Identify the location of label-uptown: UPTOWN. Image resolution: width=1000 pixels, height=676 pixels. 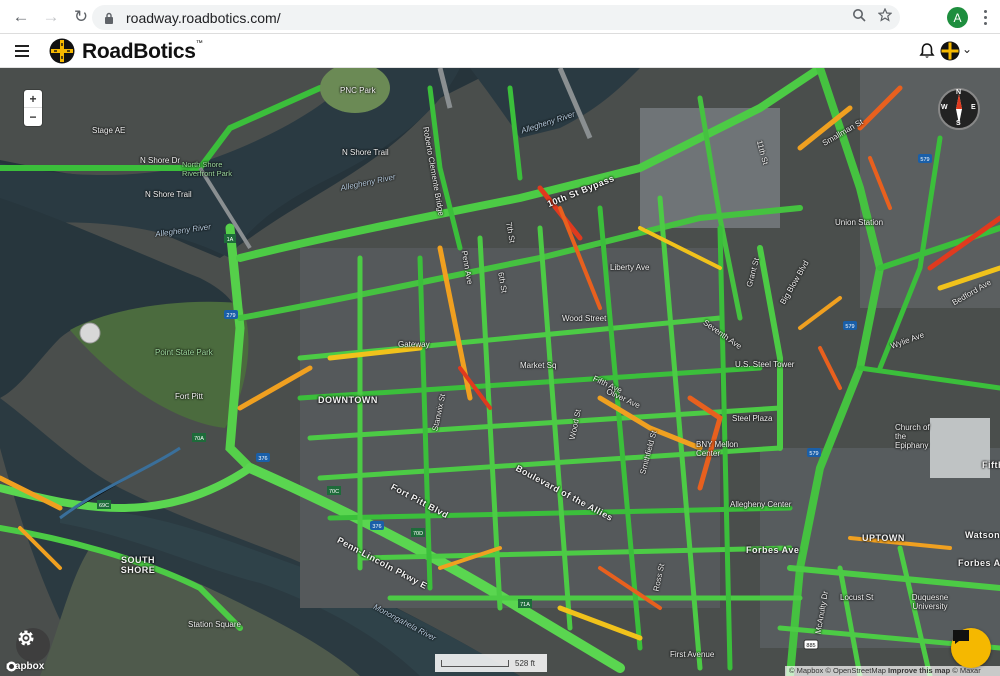
(883, 538).